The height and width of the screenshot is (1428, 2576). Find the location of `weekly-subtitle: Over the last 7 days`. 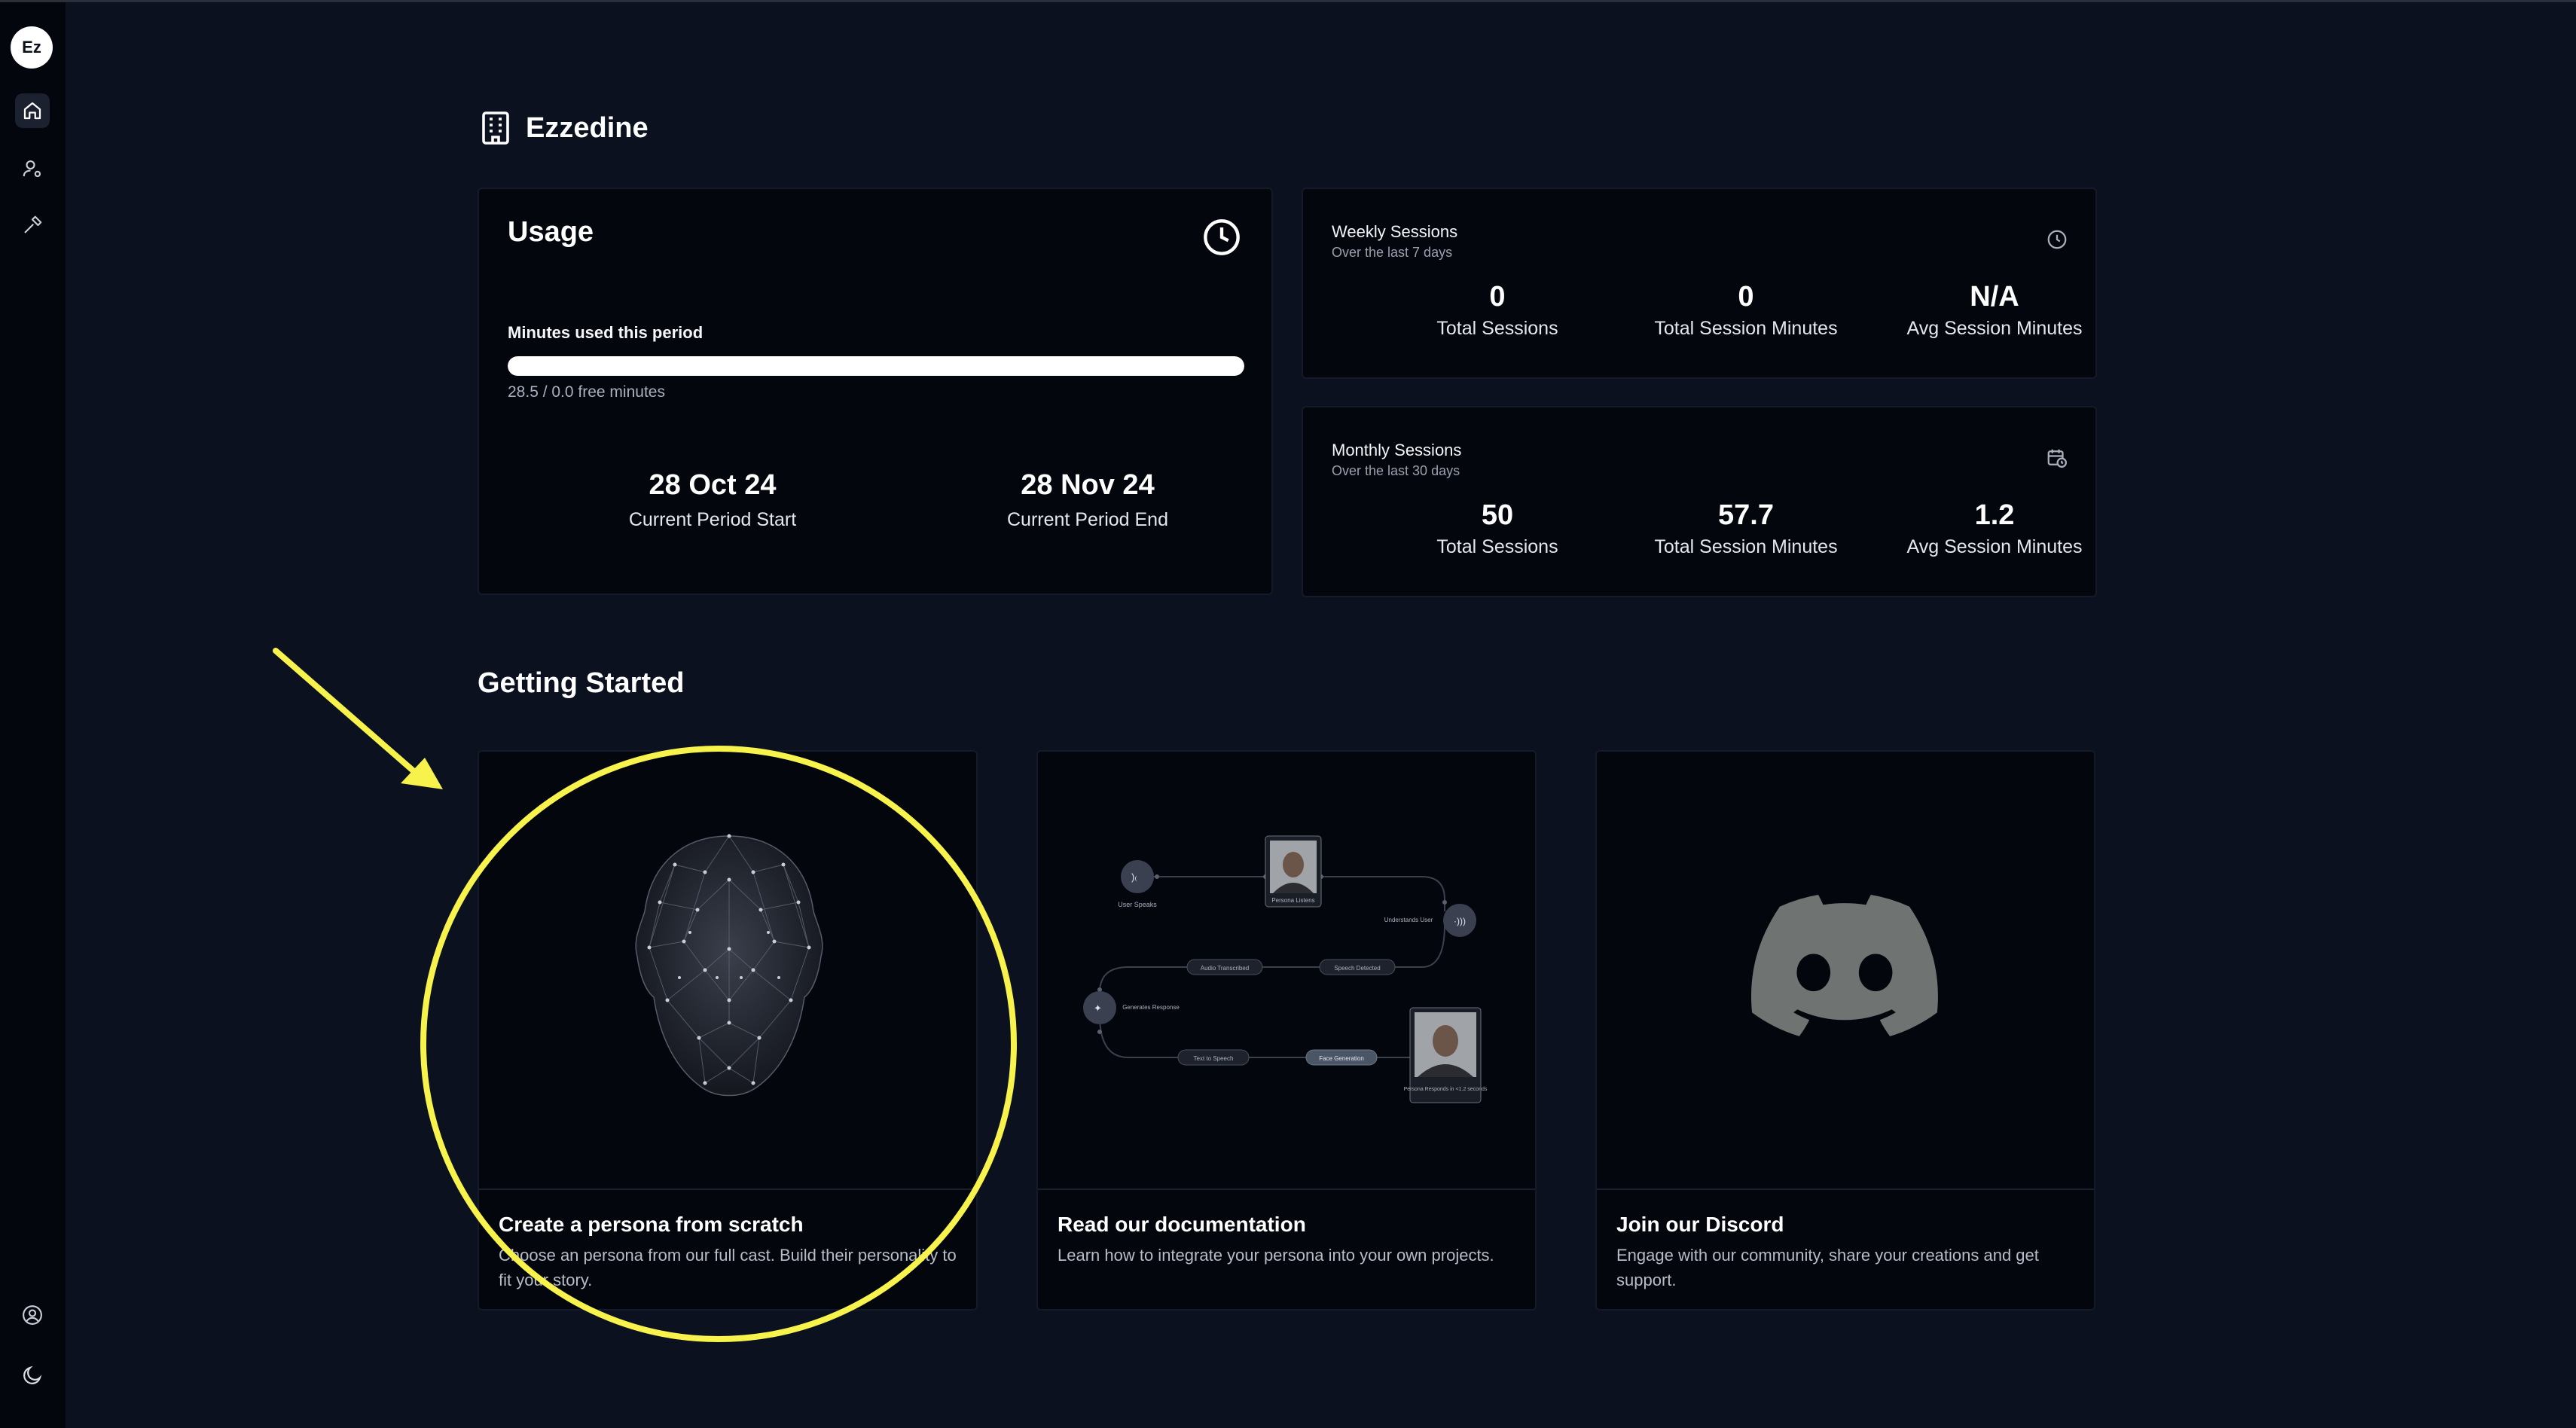

weekly-subtitle: Over the last 7 days is located at coordinates (1393, 252).